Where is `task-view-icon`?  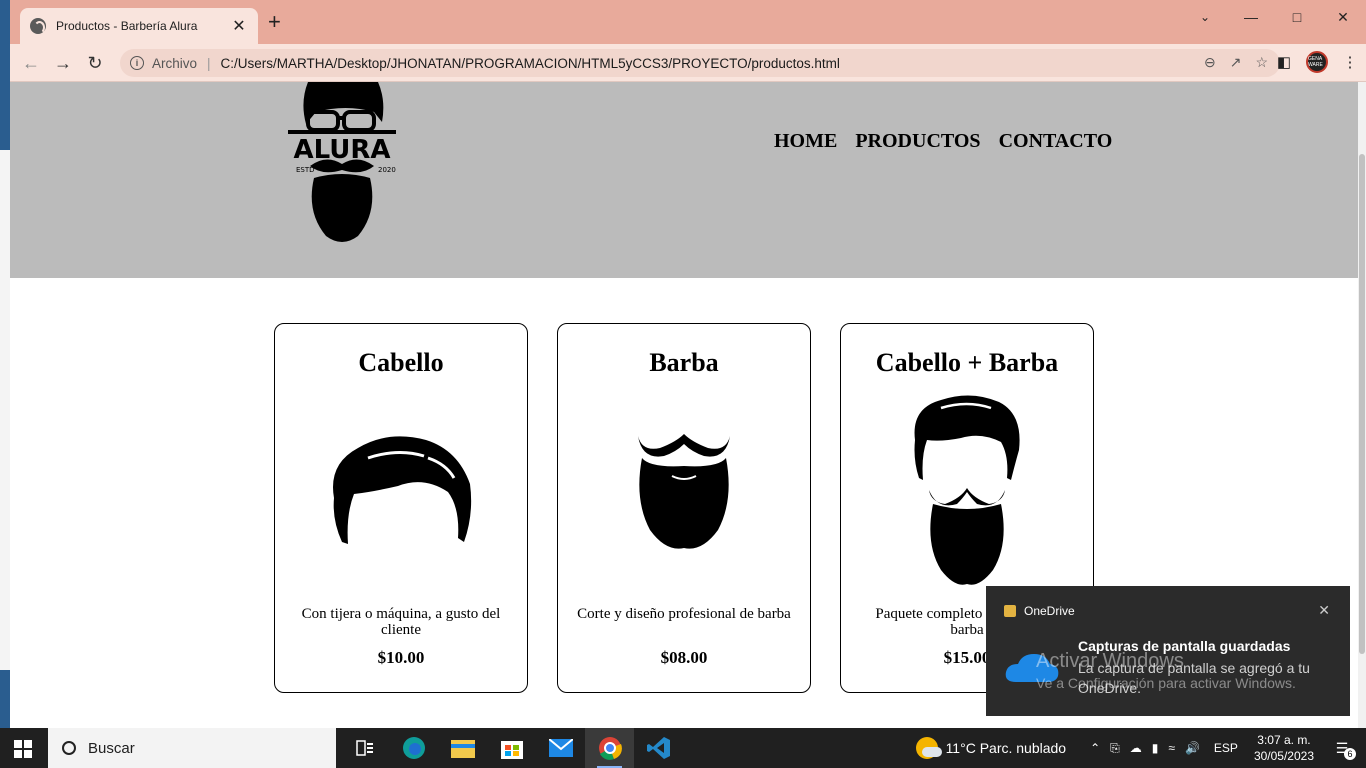 task-view-icon is located at coordinates (364, 748).